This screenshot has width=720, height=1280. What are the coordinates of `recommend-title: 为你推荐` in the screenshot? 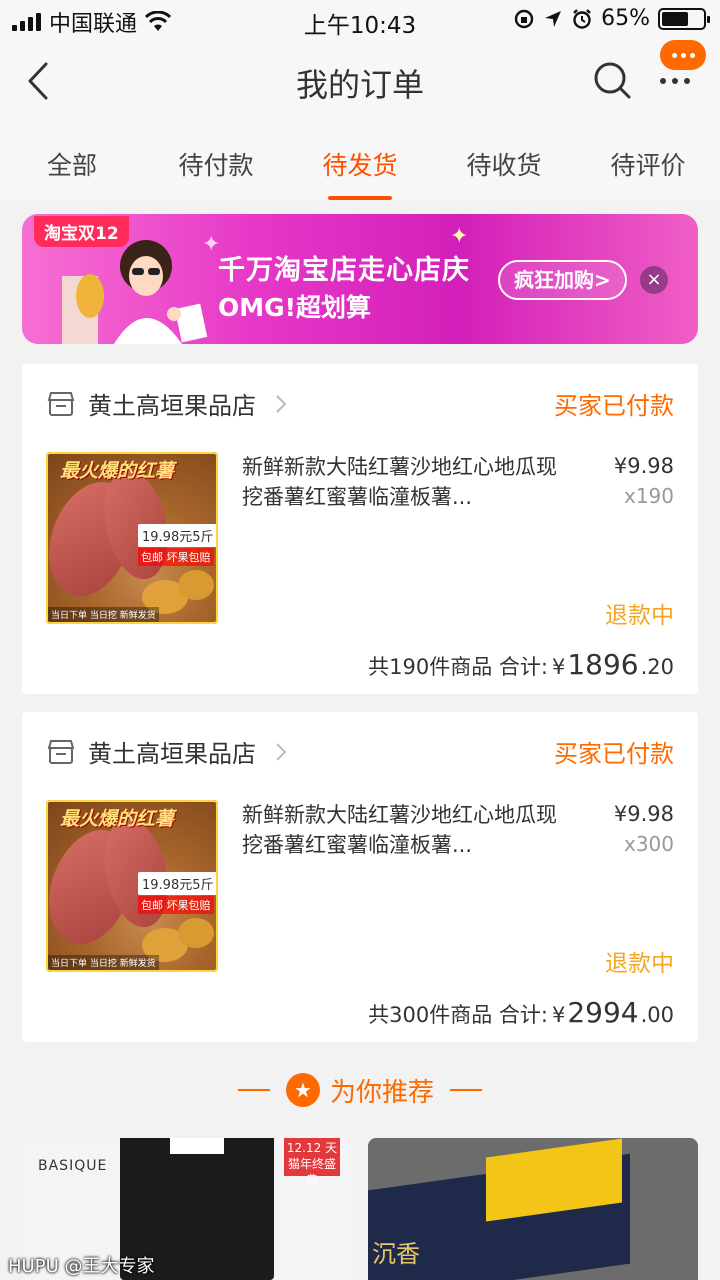 It's located at (381, 1092).